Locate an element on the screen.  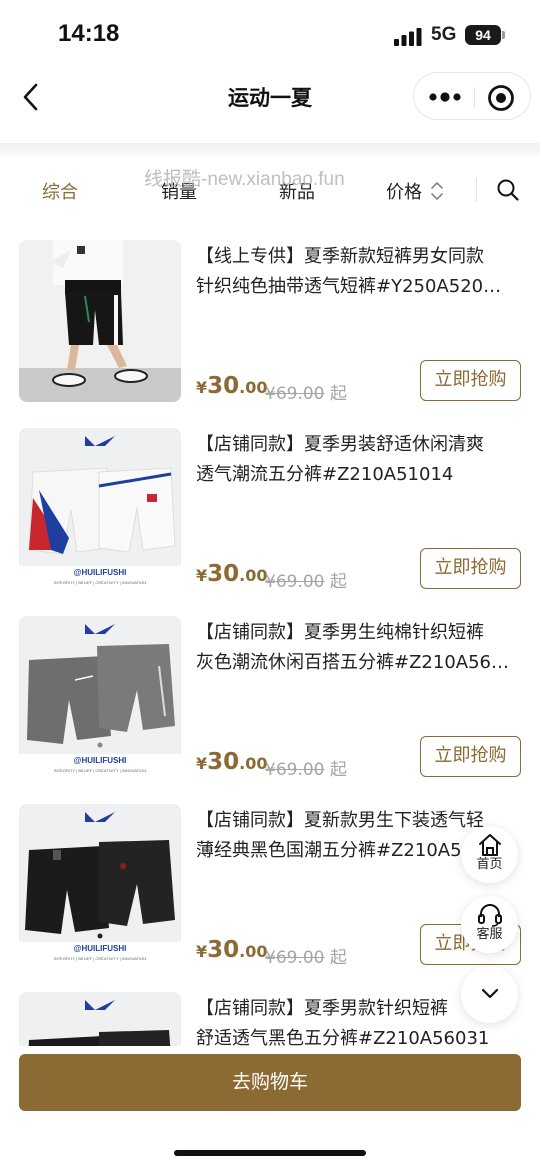
black-shorts-2-image is located at coordinates (100, 1019).